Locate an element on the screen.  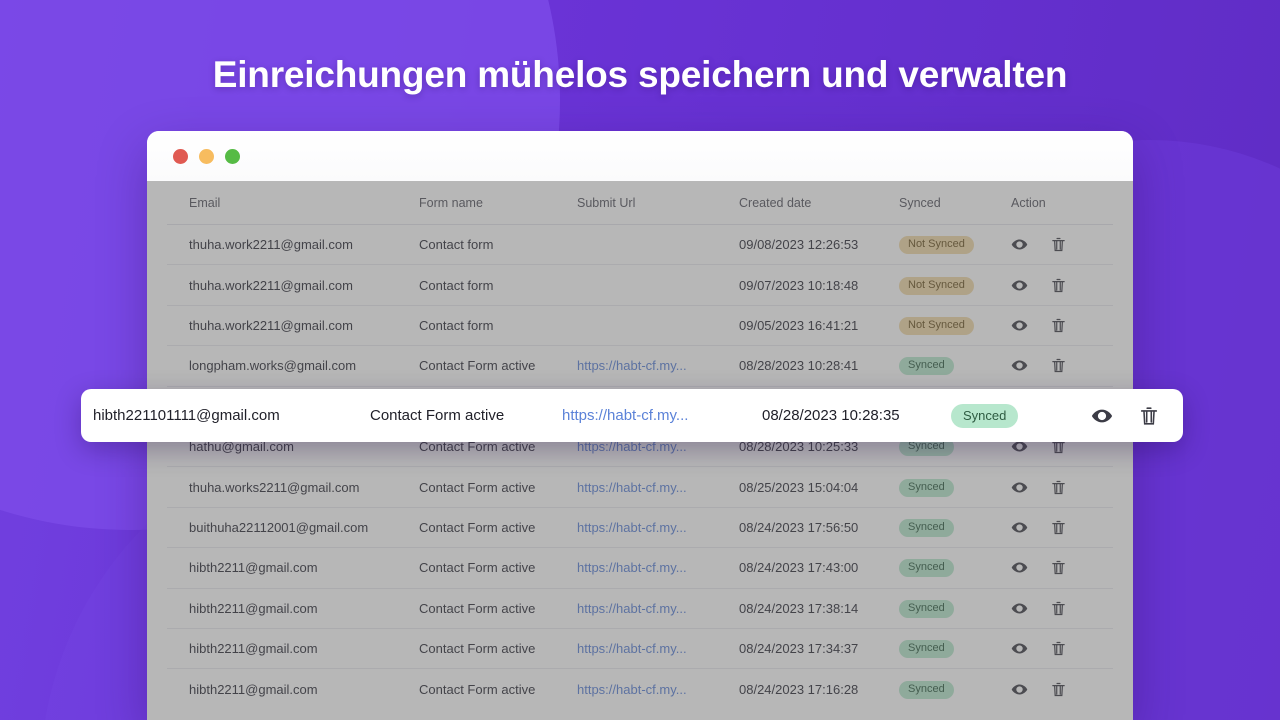
close-window-dot is located at coordinates (180, 156).